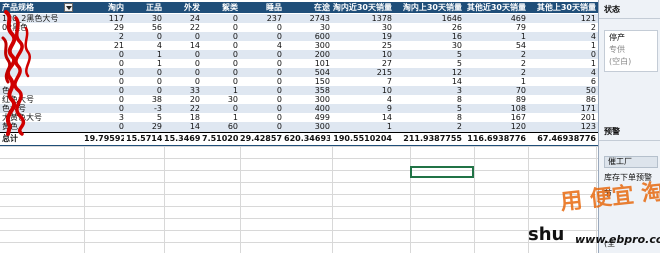  I want to click on column-header: 在途, so click(307, 7).